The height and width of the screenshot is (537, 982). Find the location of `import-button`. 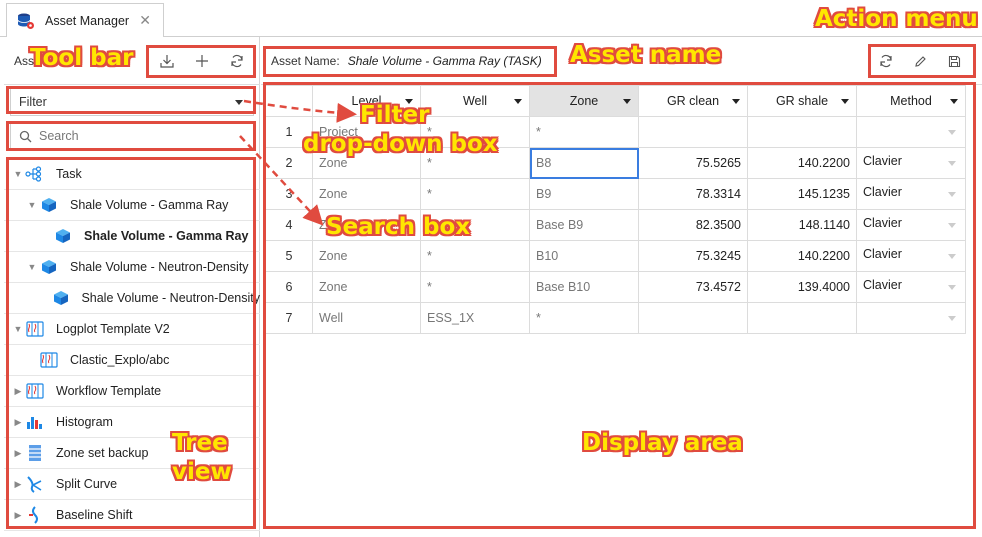

import-button is located at coordinates (167, 61).